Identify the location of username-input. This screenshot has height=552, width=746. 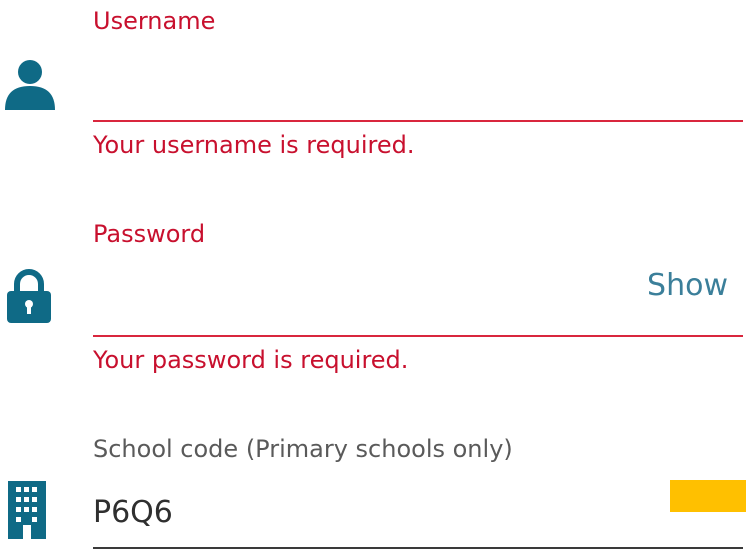
(418, 78).